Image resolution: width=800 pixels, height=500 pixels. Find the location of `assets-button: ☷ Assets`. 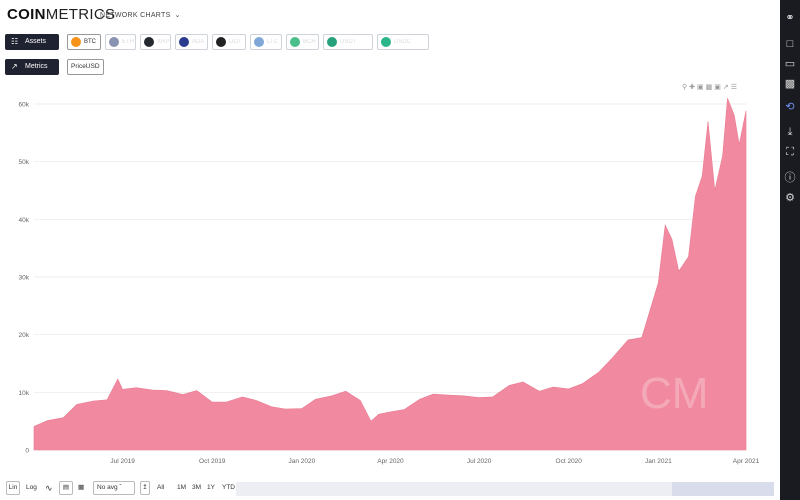

assets-button: ☷ Assets is located at coordinates (32, 42).